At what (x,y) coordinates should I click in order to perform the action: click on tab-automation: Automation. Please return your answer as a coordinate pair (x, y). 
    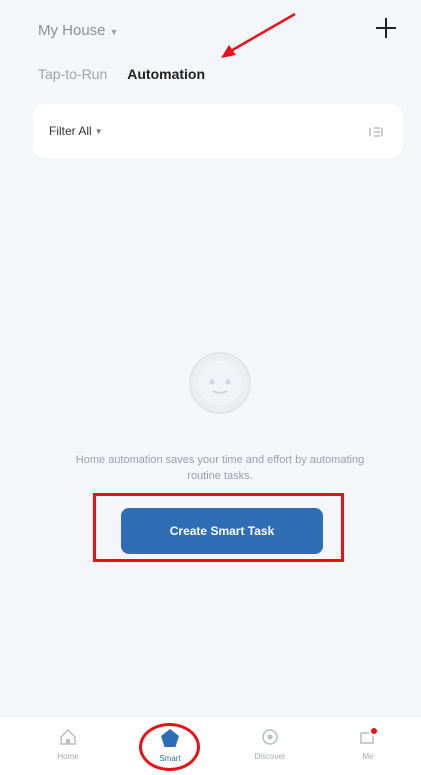
    Looking at the image, I should click on (166, 74).